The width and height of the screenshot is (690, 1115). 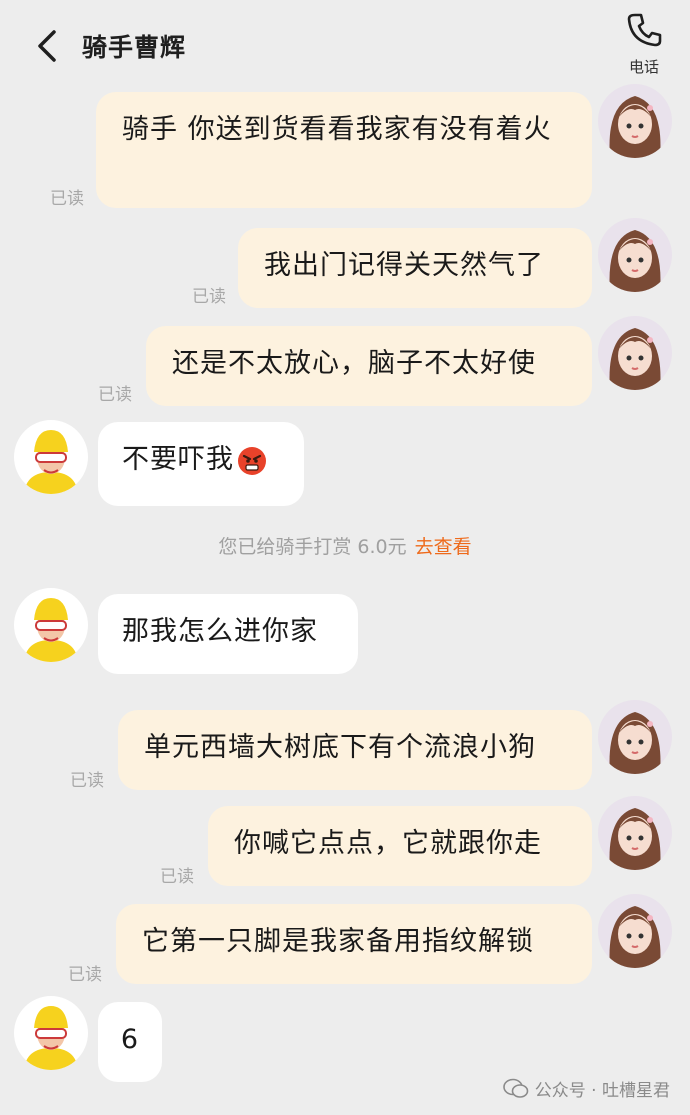 I want to click on message-text: 还是不太放心，脑子不太好使, so click(x=354, y=363).